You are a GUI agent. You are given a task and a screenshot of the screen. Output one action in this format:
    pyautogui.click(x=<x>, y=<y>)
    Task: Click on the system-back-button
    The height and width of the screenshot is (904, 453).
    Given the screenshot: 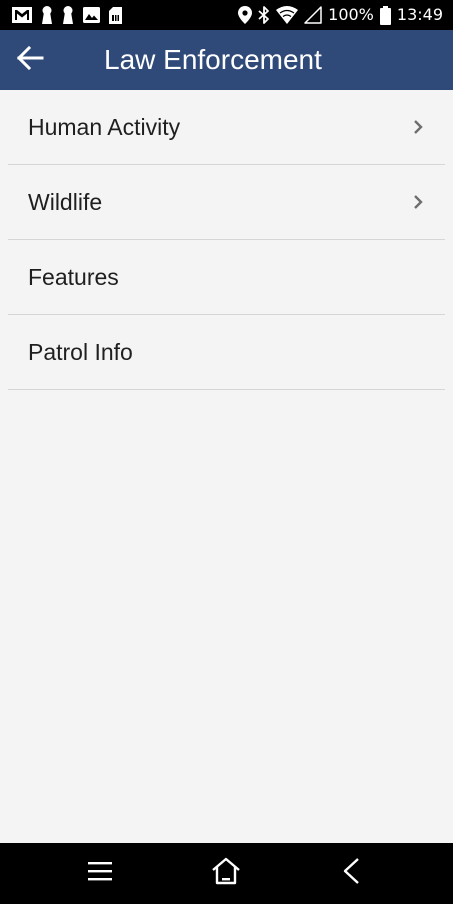 What is the action you would take?
    pyautogui.click(x=351, y=873)
    